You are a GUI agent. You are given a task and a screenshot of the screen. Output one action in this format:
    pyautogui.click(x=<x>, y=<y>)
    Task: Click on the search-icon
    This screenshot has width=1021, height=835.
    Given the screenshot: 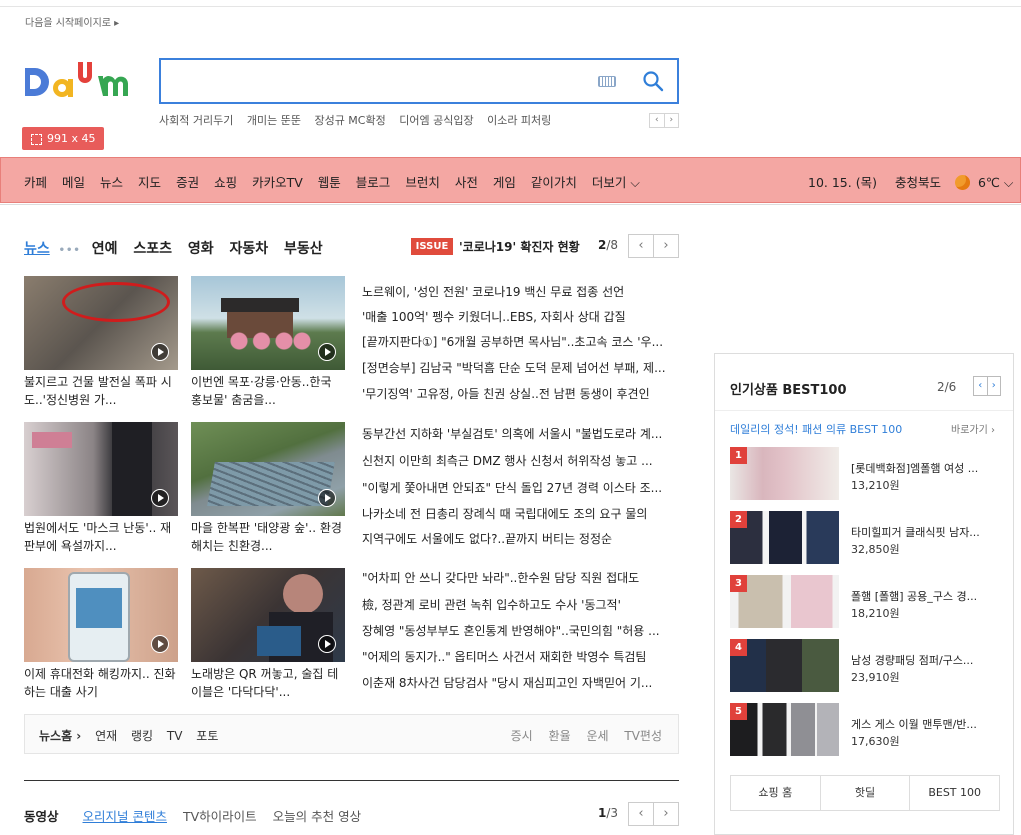 What is the action you would take?
    pyautogui.click(x=653, y=81)
    